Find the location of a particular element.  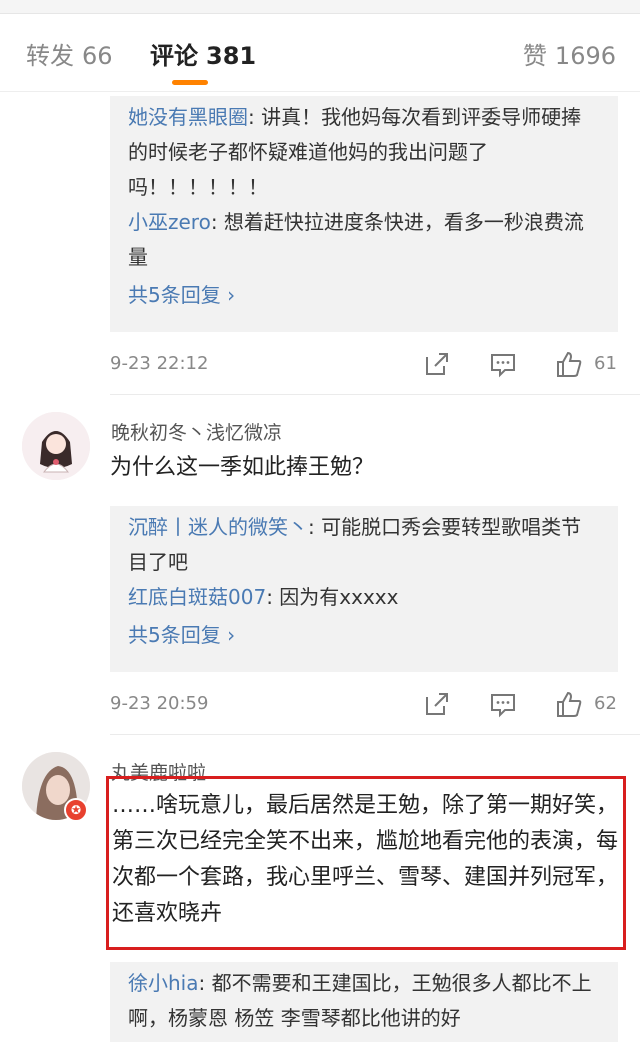

tab-bar: 转发 66 评论 381 赞 1696 is located at coordinates (320, 53).